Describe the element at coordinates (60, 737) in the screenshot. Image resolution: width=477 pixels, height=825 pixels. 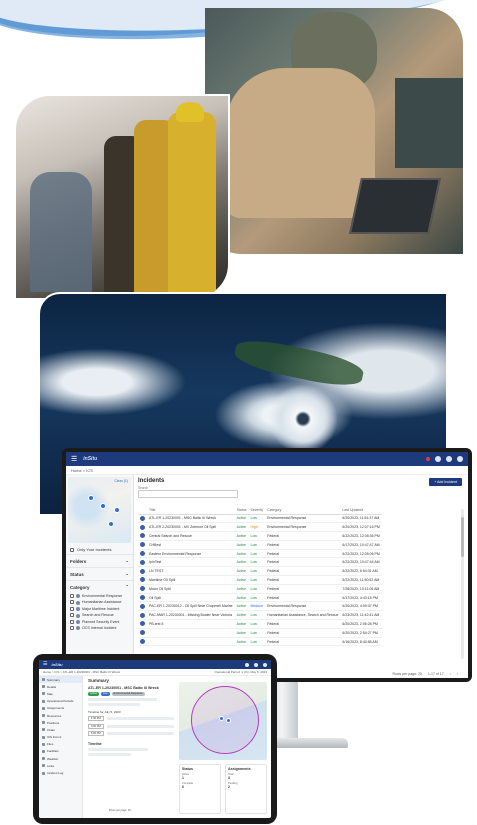
I see `nav-item: ICS Forms` at that location.